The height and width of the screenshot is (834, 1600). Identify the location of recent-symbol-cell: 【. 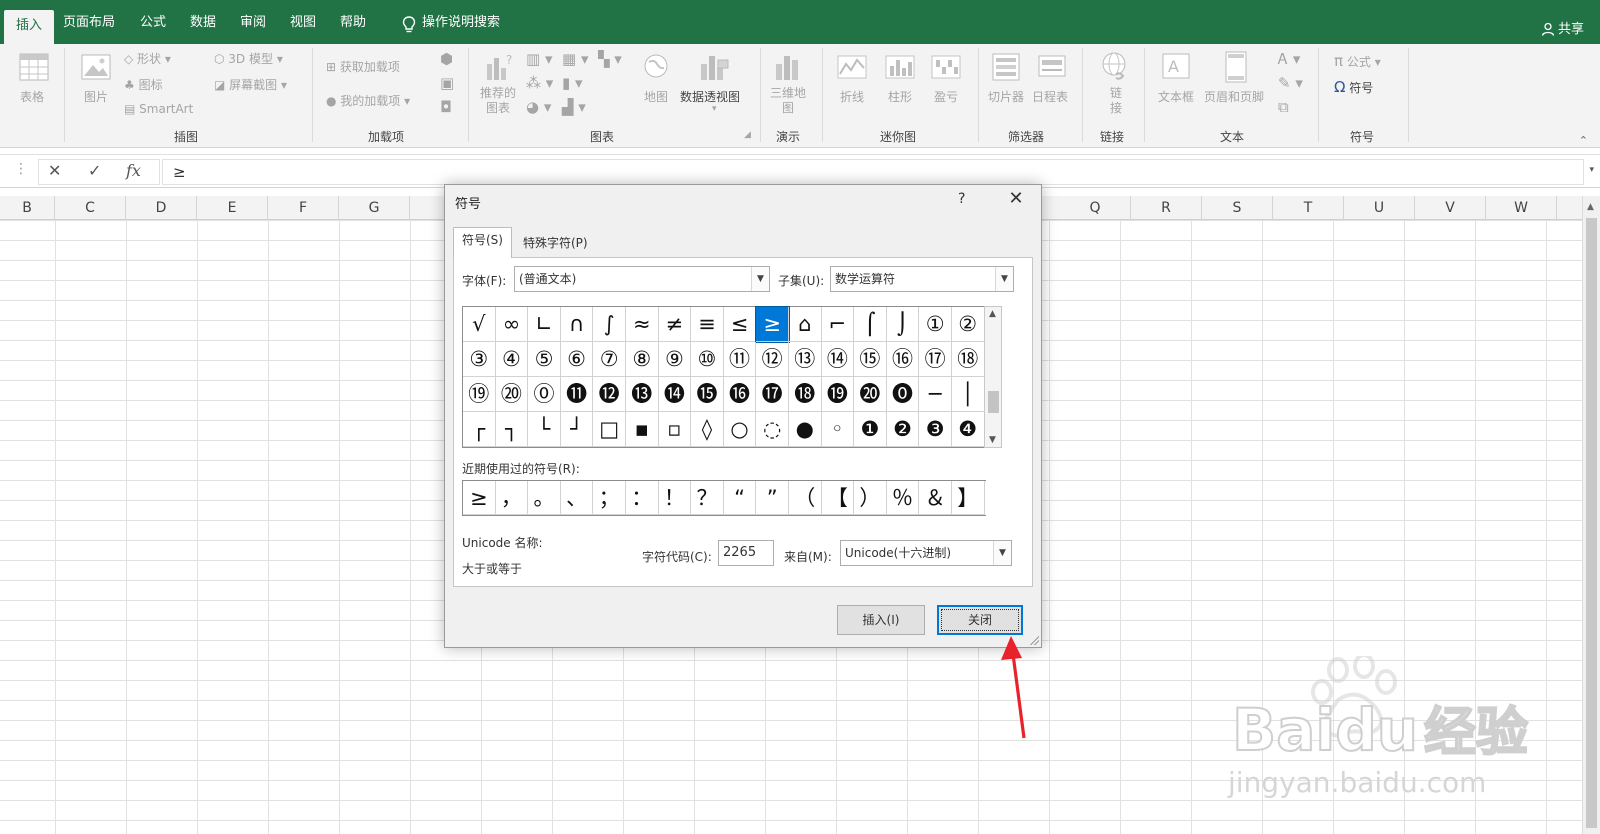
(838, 498).